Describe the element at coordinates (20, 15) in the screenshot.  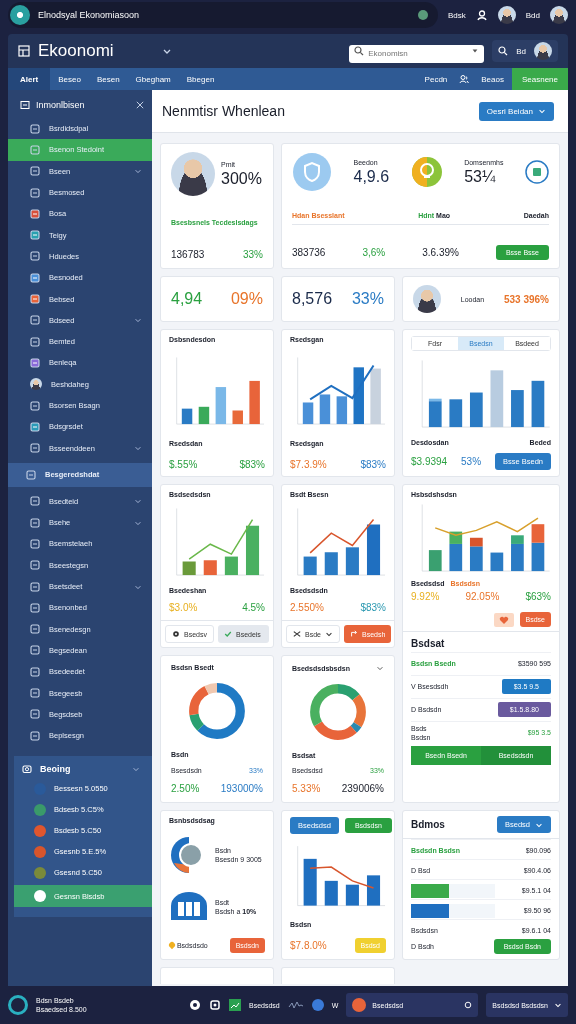
I see `logo-icon` at that location.